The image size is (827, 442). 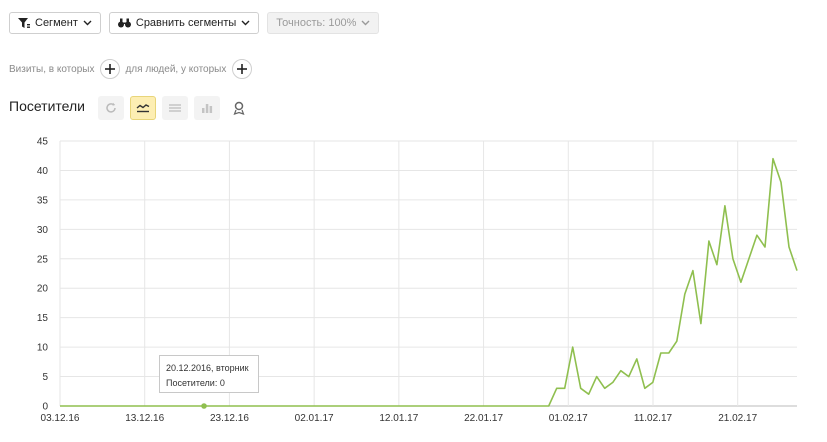 I want to click on x-tick-label: 02.01.17, so click(x=314, y=418).